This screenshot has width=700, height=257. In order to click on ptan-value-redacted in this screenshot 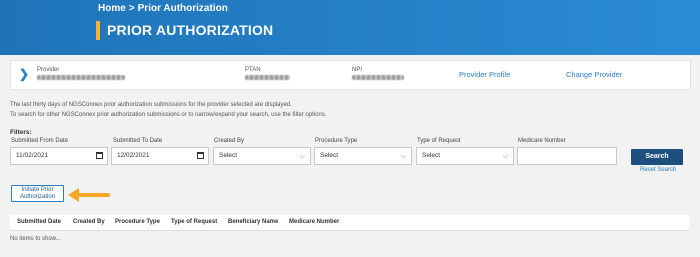, I will do `click(267, 77)`.